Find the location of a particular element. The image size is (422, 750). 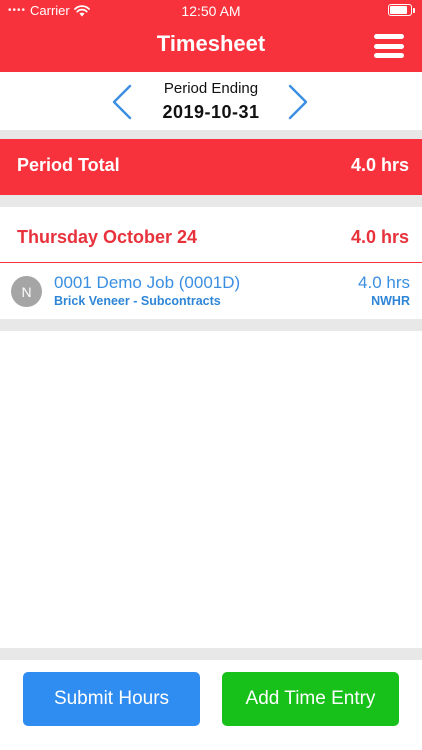

day-header: Thursday October 24 4.0 hrs is located at coordinates (211, 235).